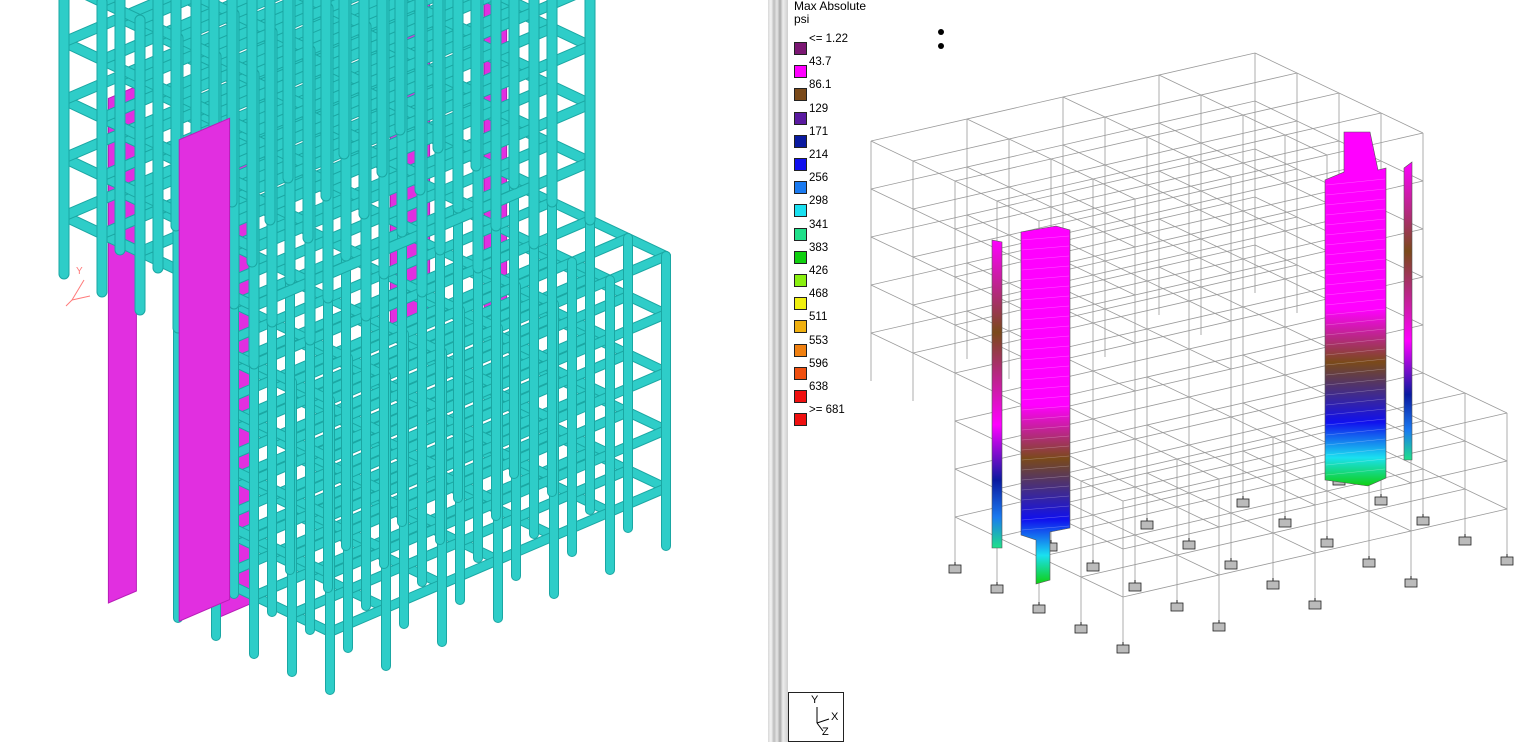 This screenshot has height=747, width=1536. I want to click on axis-z-label: Z, so click(825, 732).